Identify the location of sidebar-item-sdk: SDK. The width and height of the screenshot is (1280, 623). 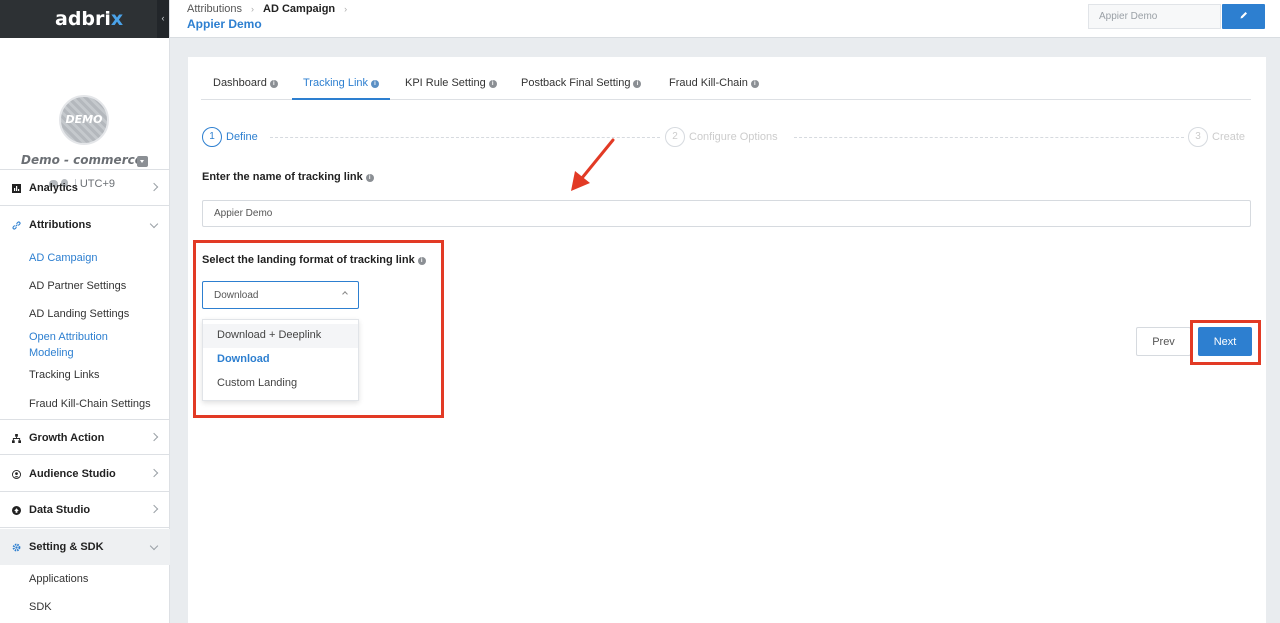
(40, 607).